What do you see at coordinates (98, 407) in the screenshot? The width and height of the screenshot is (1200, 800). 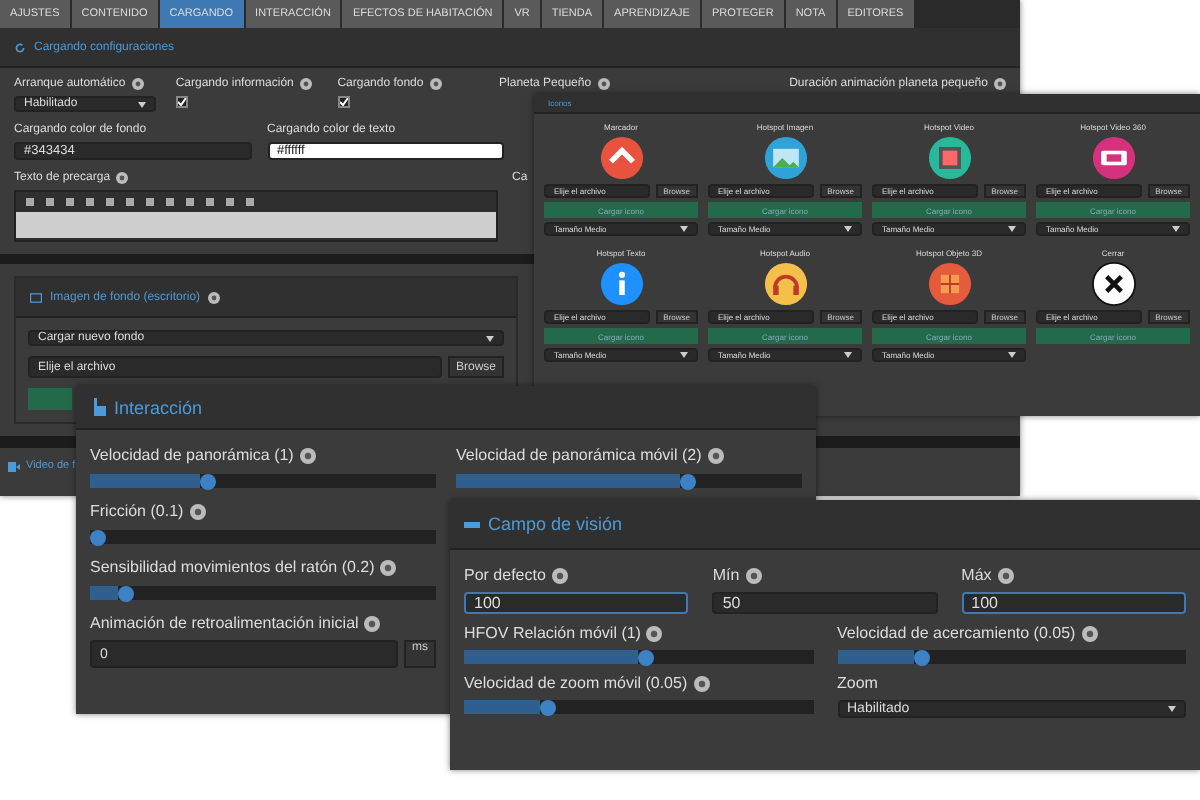 I see `hand-icon` at bounding box center [98, 407].